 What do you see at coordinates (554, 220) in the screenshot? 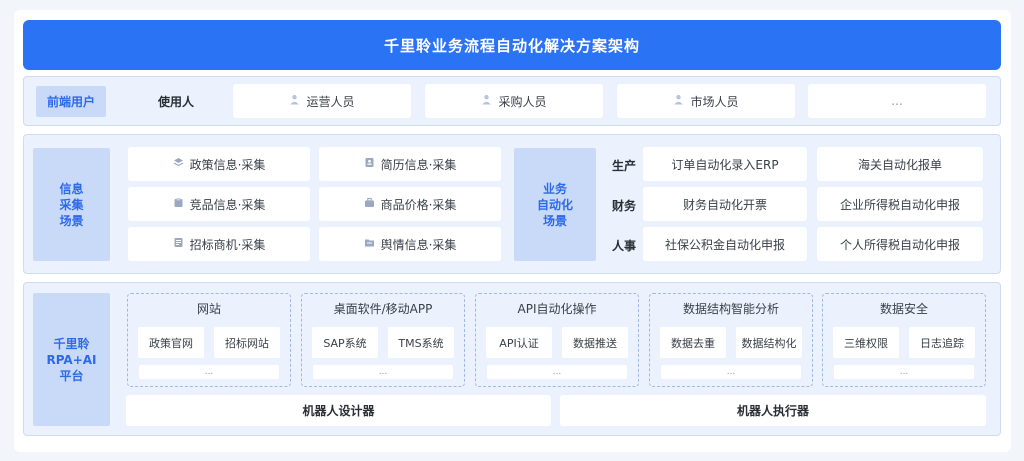
I see `business-tag-line: 场景` at bounding box center [554, 220].